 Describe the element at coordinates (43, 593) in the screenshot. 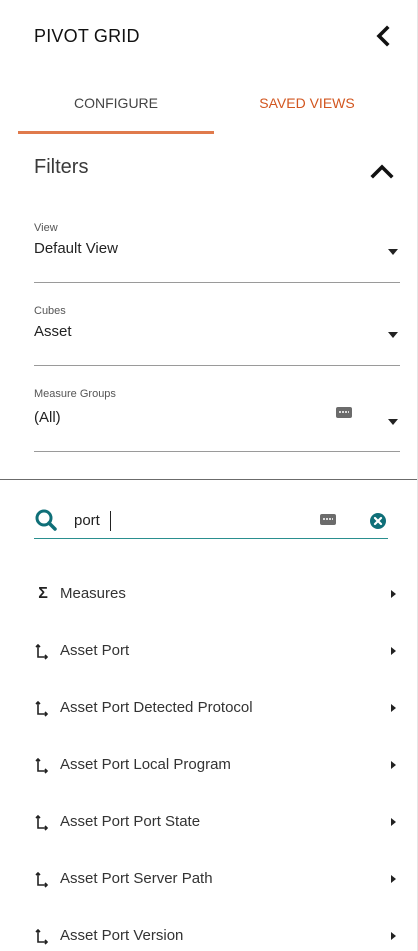

I see `sigma-icon: Σ` at that location.